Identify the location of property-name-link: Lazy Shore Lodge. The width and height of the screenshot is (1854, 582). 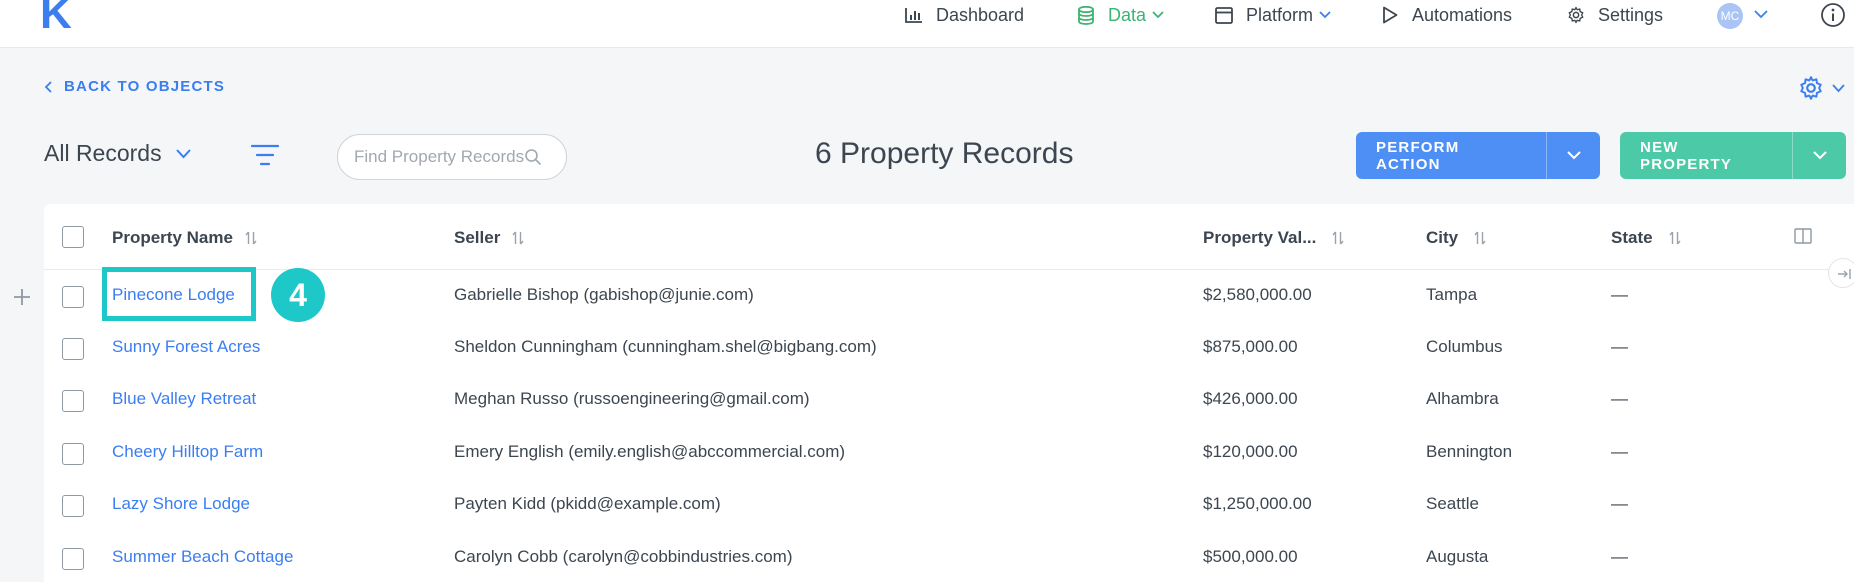
(181, 504).